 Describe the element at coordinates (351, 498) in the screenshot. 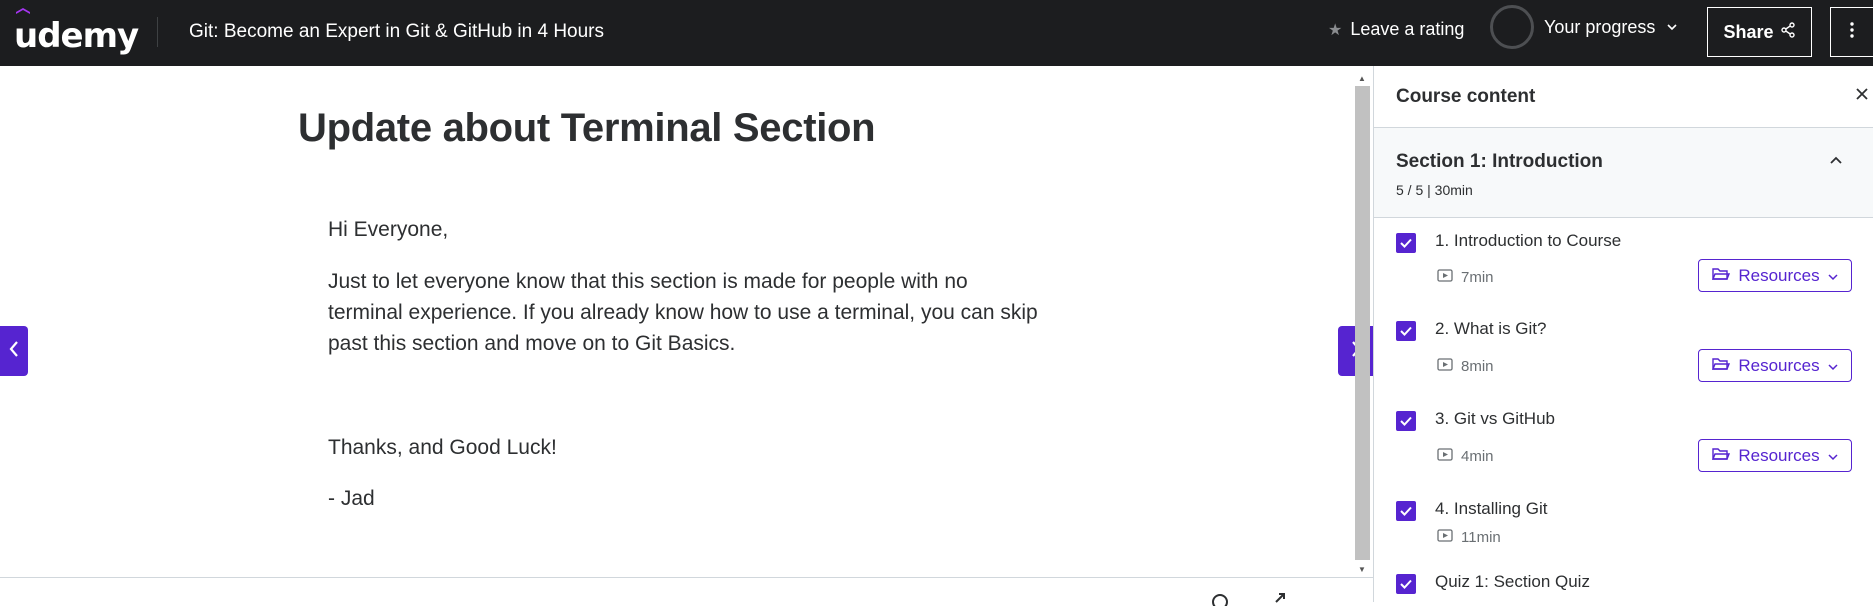

I see `lecture-signature: - Jad` at that location.